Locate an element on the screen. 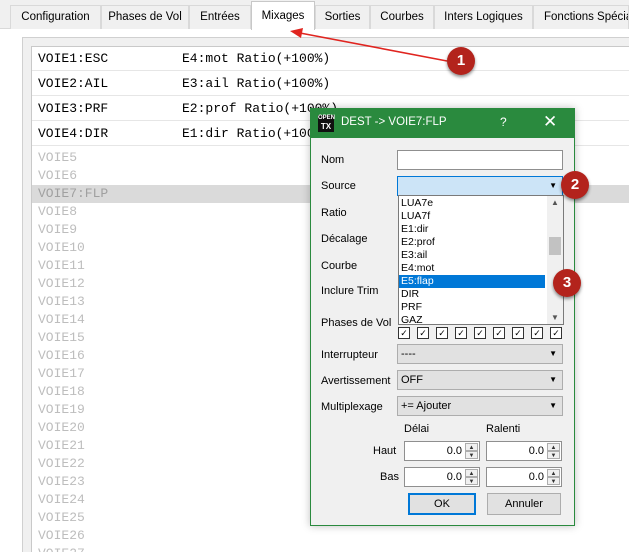 The width and height of the screenshot is (629, 552). tab-mixes: Mixages is located at coordinates (283, 15).